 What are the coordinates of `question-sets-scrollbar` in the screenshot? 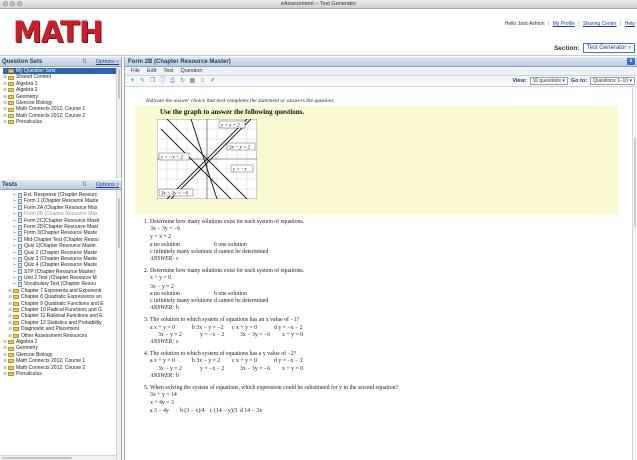 It's located at (118, 123).